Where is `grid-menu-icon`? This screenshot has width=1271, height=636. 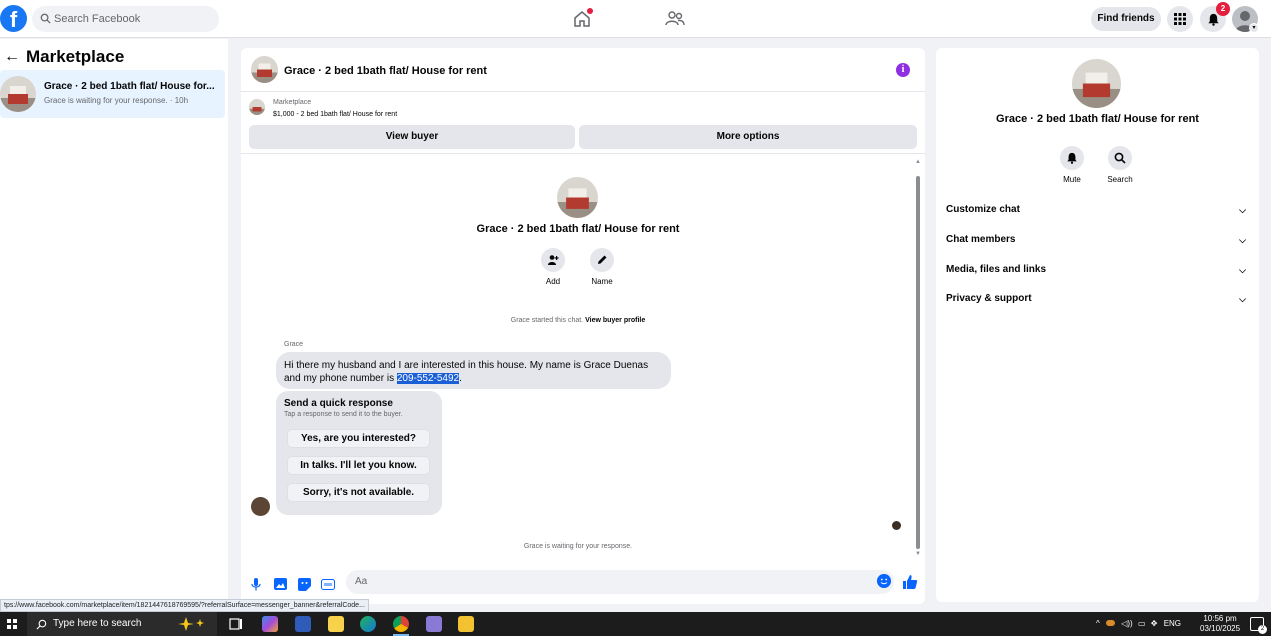 grid-menu-icon is located at coordinates (1180, 19).